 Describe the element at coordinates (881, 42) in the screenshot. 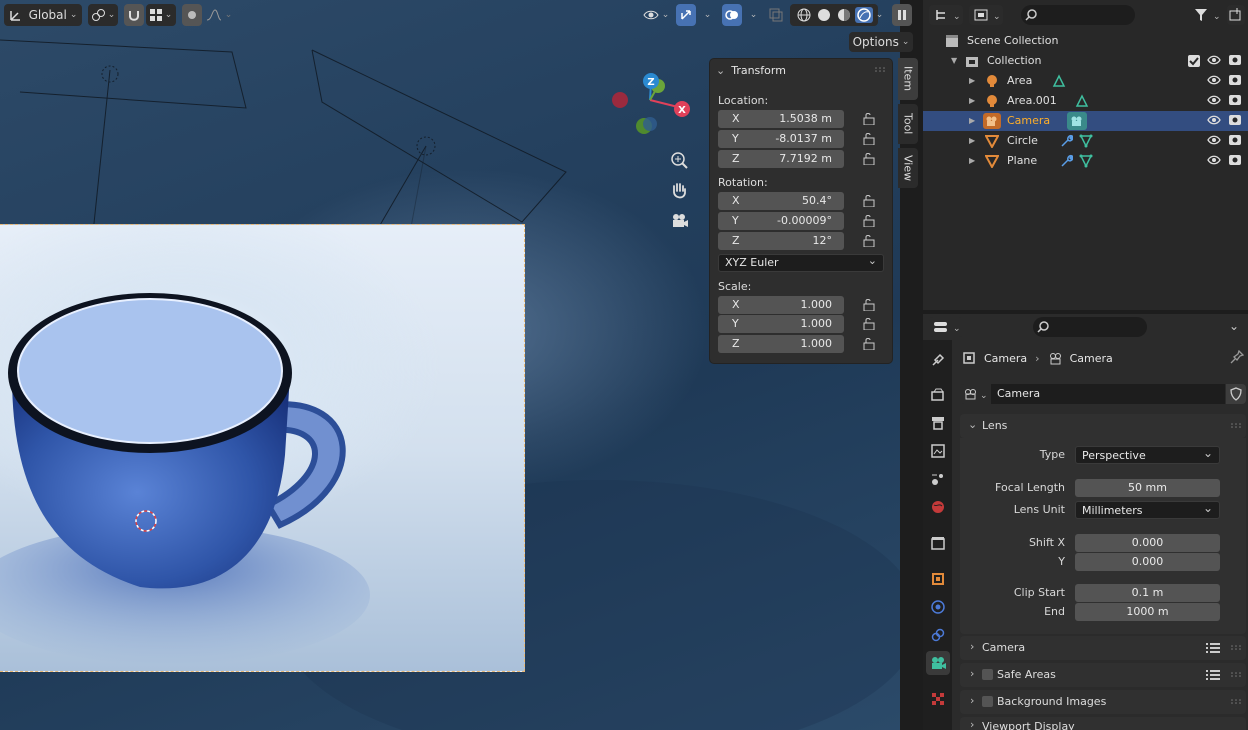

I see `options-dropdown: Options ⌄` at that location.